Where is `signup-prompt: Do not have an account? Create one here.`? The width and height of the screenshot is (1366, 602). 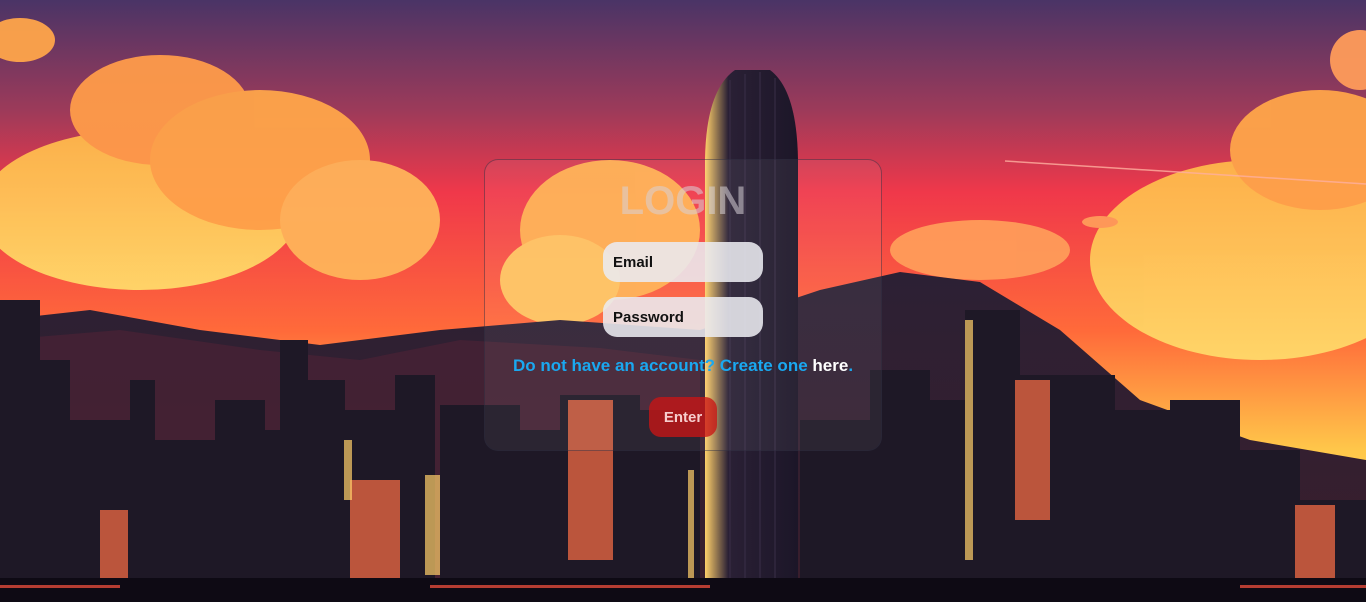
signup-prompt: Do not have an account? Create one here. is located at coordinates (683, 366).